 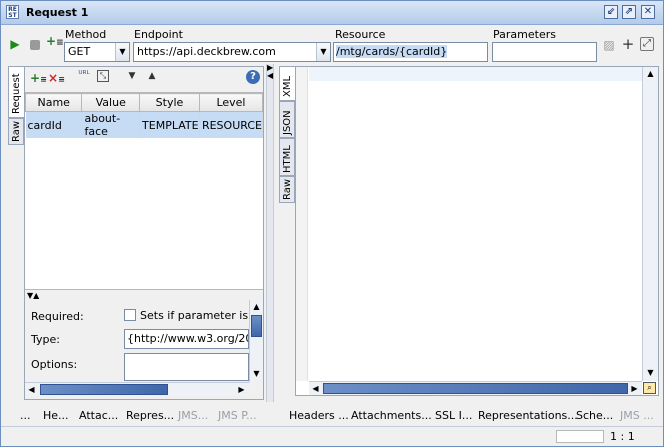 What do you see at coordinates (360, 34) in the screenshot?
I see `resource-label: Resource` at bounding box center [360, 34].